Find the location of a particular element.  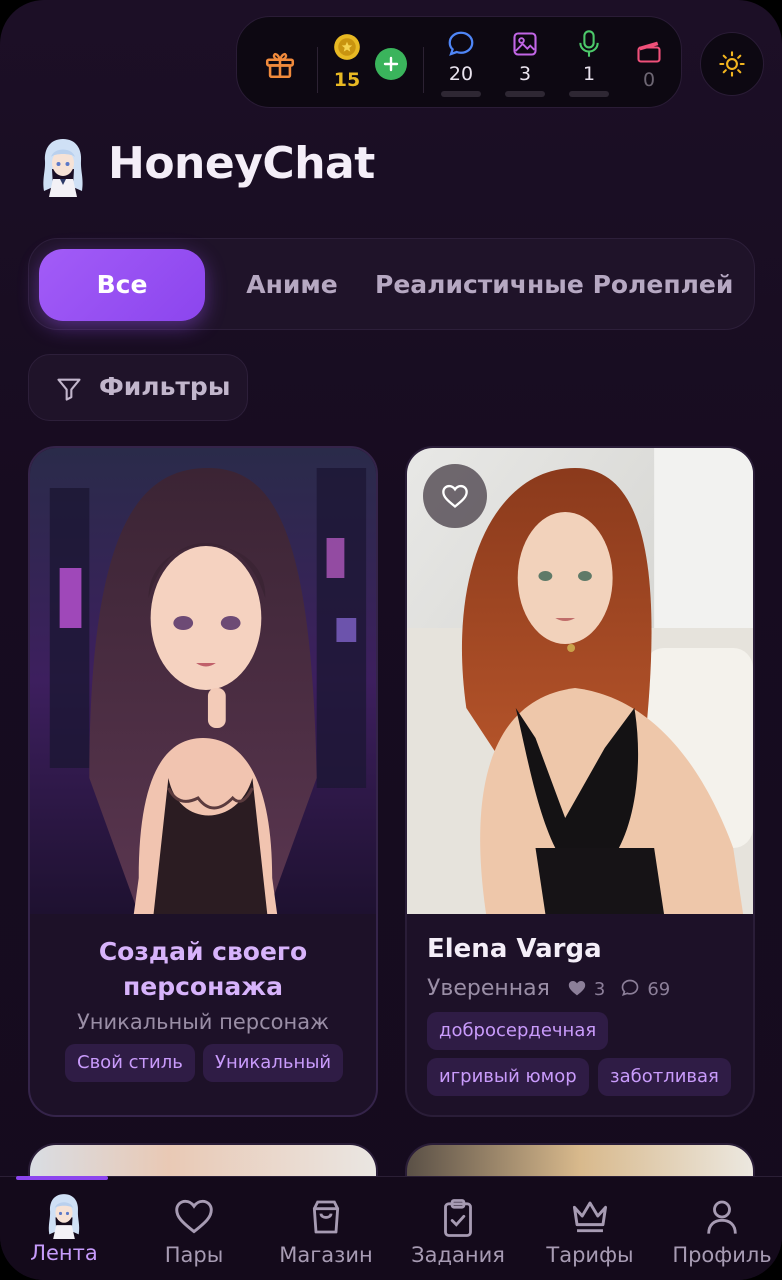

user-icon is located at coordinates (722, 1217).